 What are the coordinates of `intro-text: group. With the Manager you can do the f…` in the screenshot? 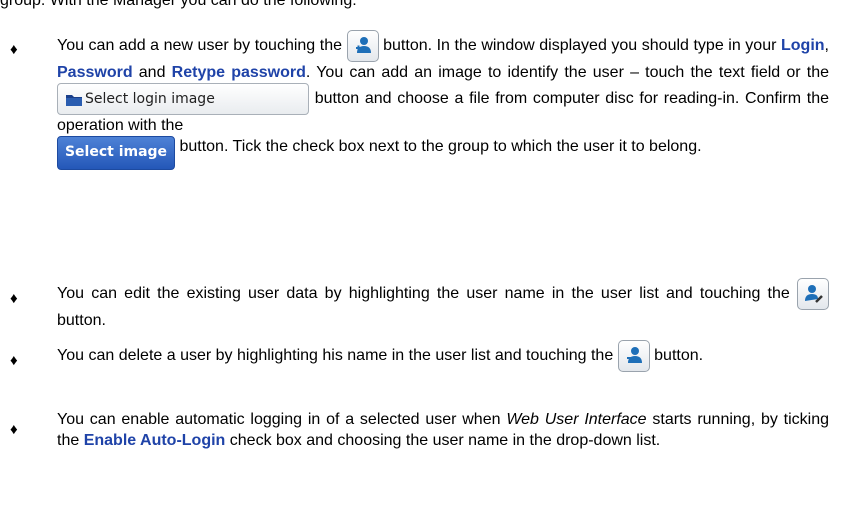 It's located at (178, 4).